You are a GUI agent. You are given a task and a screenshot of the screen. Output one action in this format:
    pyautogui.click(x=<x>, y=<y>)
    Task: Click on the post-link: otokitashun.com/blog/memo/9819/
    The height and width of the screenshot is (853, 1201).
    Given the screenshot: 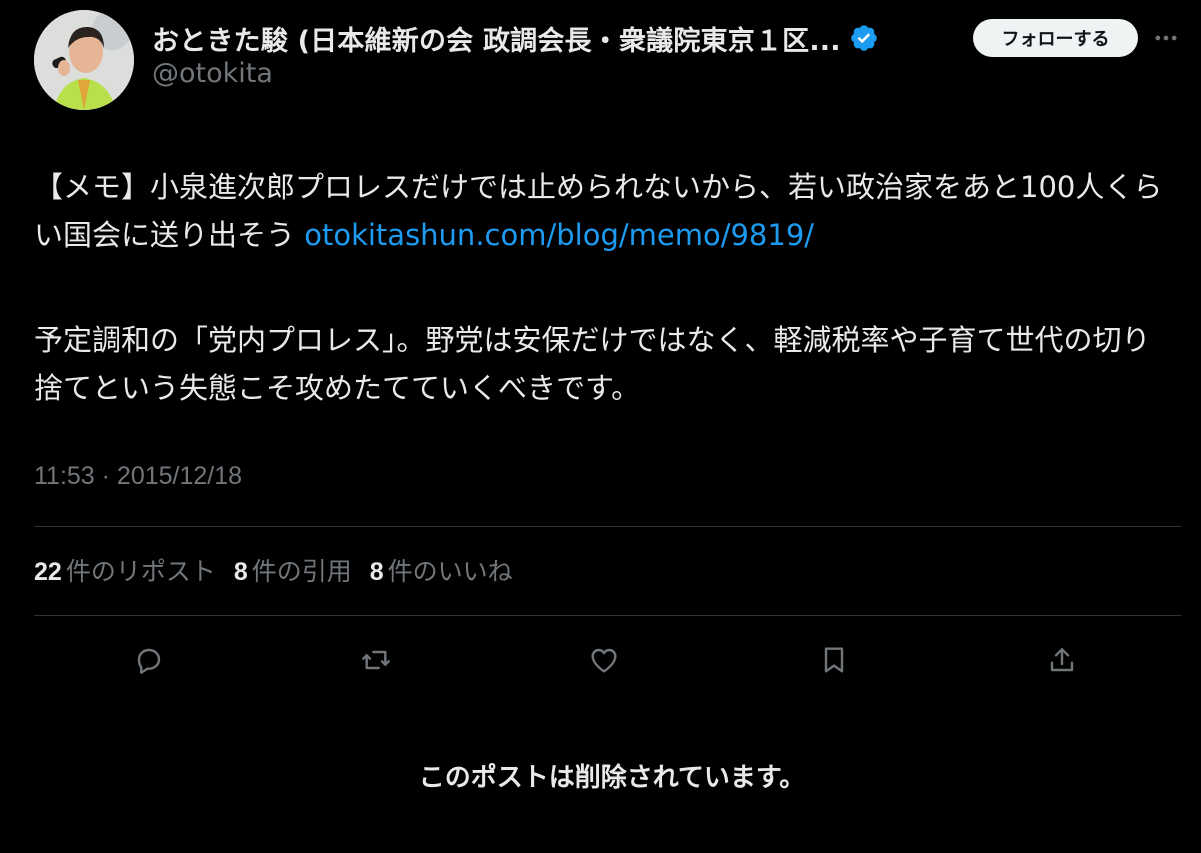 What is the action you would take?
    pyautogui.click(x=559, y=235)
    